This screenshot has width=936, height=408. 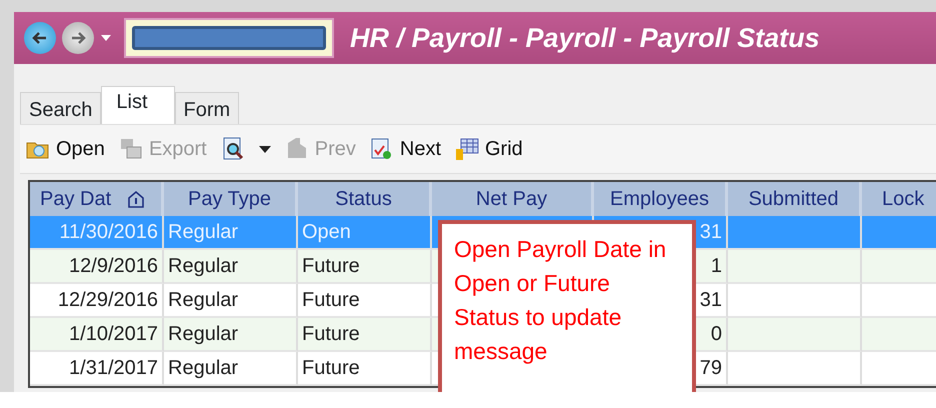 What do you see at coordinates (97, 335) in the screenshot?
I see `table-cell: 1/10/2017` at bounding box center [97, 335].